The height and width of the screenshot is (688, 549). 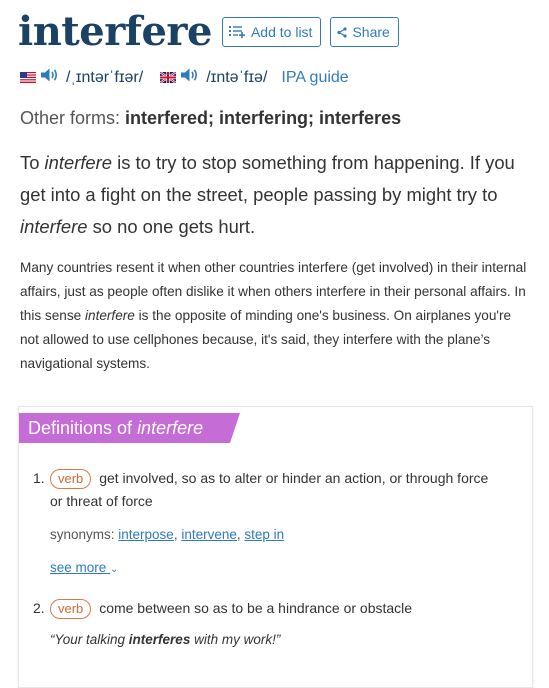 I want to click on synonyms-row: synonyms: interpose, intervene, step in, so click(x=167, y=534).